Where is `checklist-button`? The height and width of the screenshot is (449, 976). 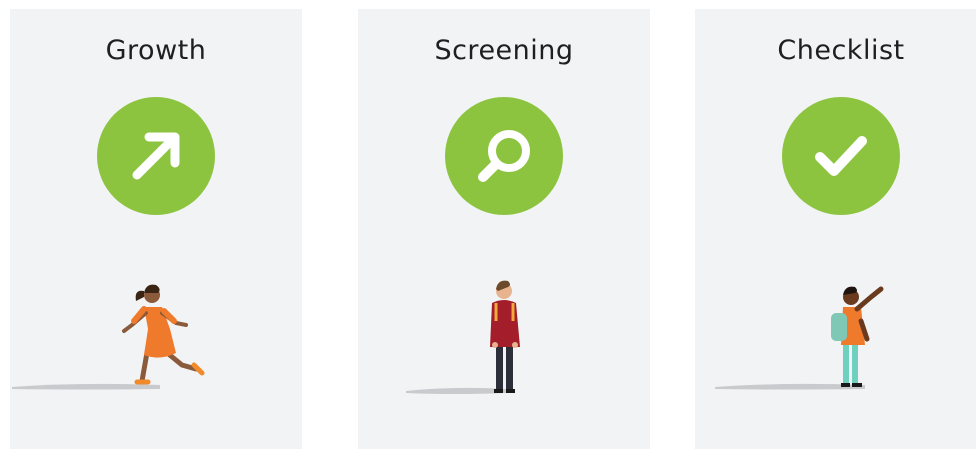 checklist-button is located at coordinates (841, 156).